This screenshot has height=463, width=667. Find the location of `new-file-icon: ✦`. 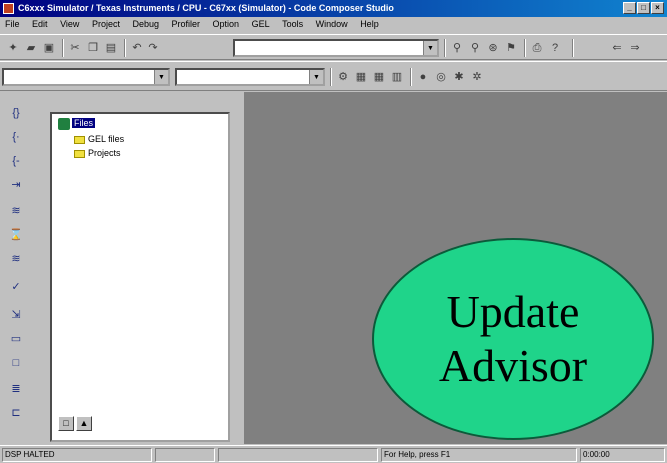

new-file-icon: ✦ is located at coordinates (13, 48).